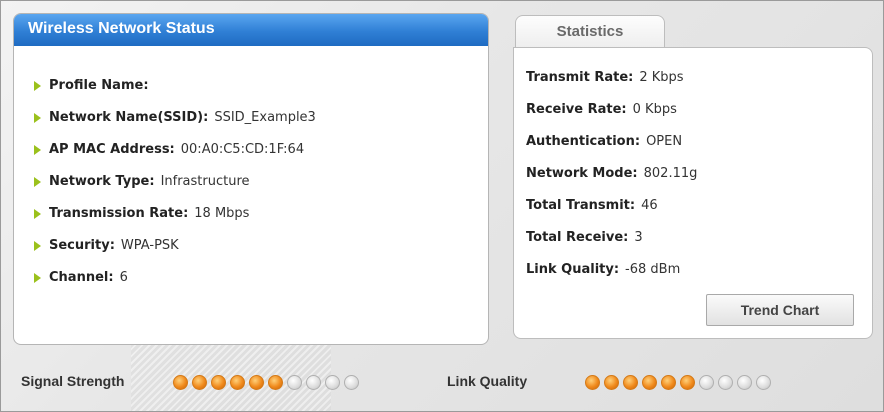  What do you see at coordinates (664, 141) in the screenshot?
I see `stat-value: OPEN` at bounding box center [664, 141].